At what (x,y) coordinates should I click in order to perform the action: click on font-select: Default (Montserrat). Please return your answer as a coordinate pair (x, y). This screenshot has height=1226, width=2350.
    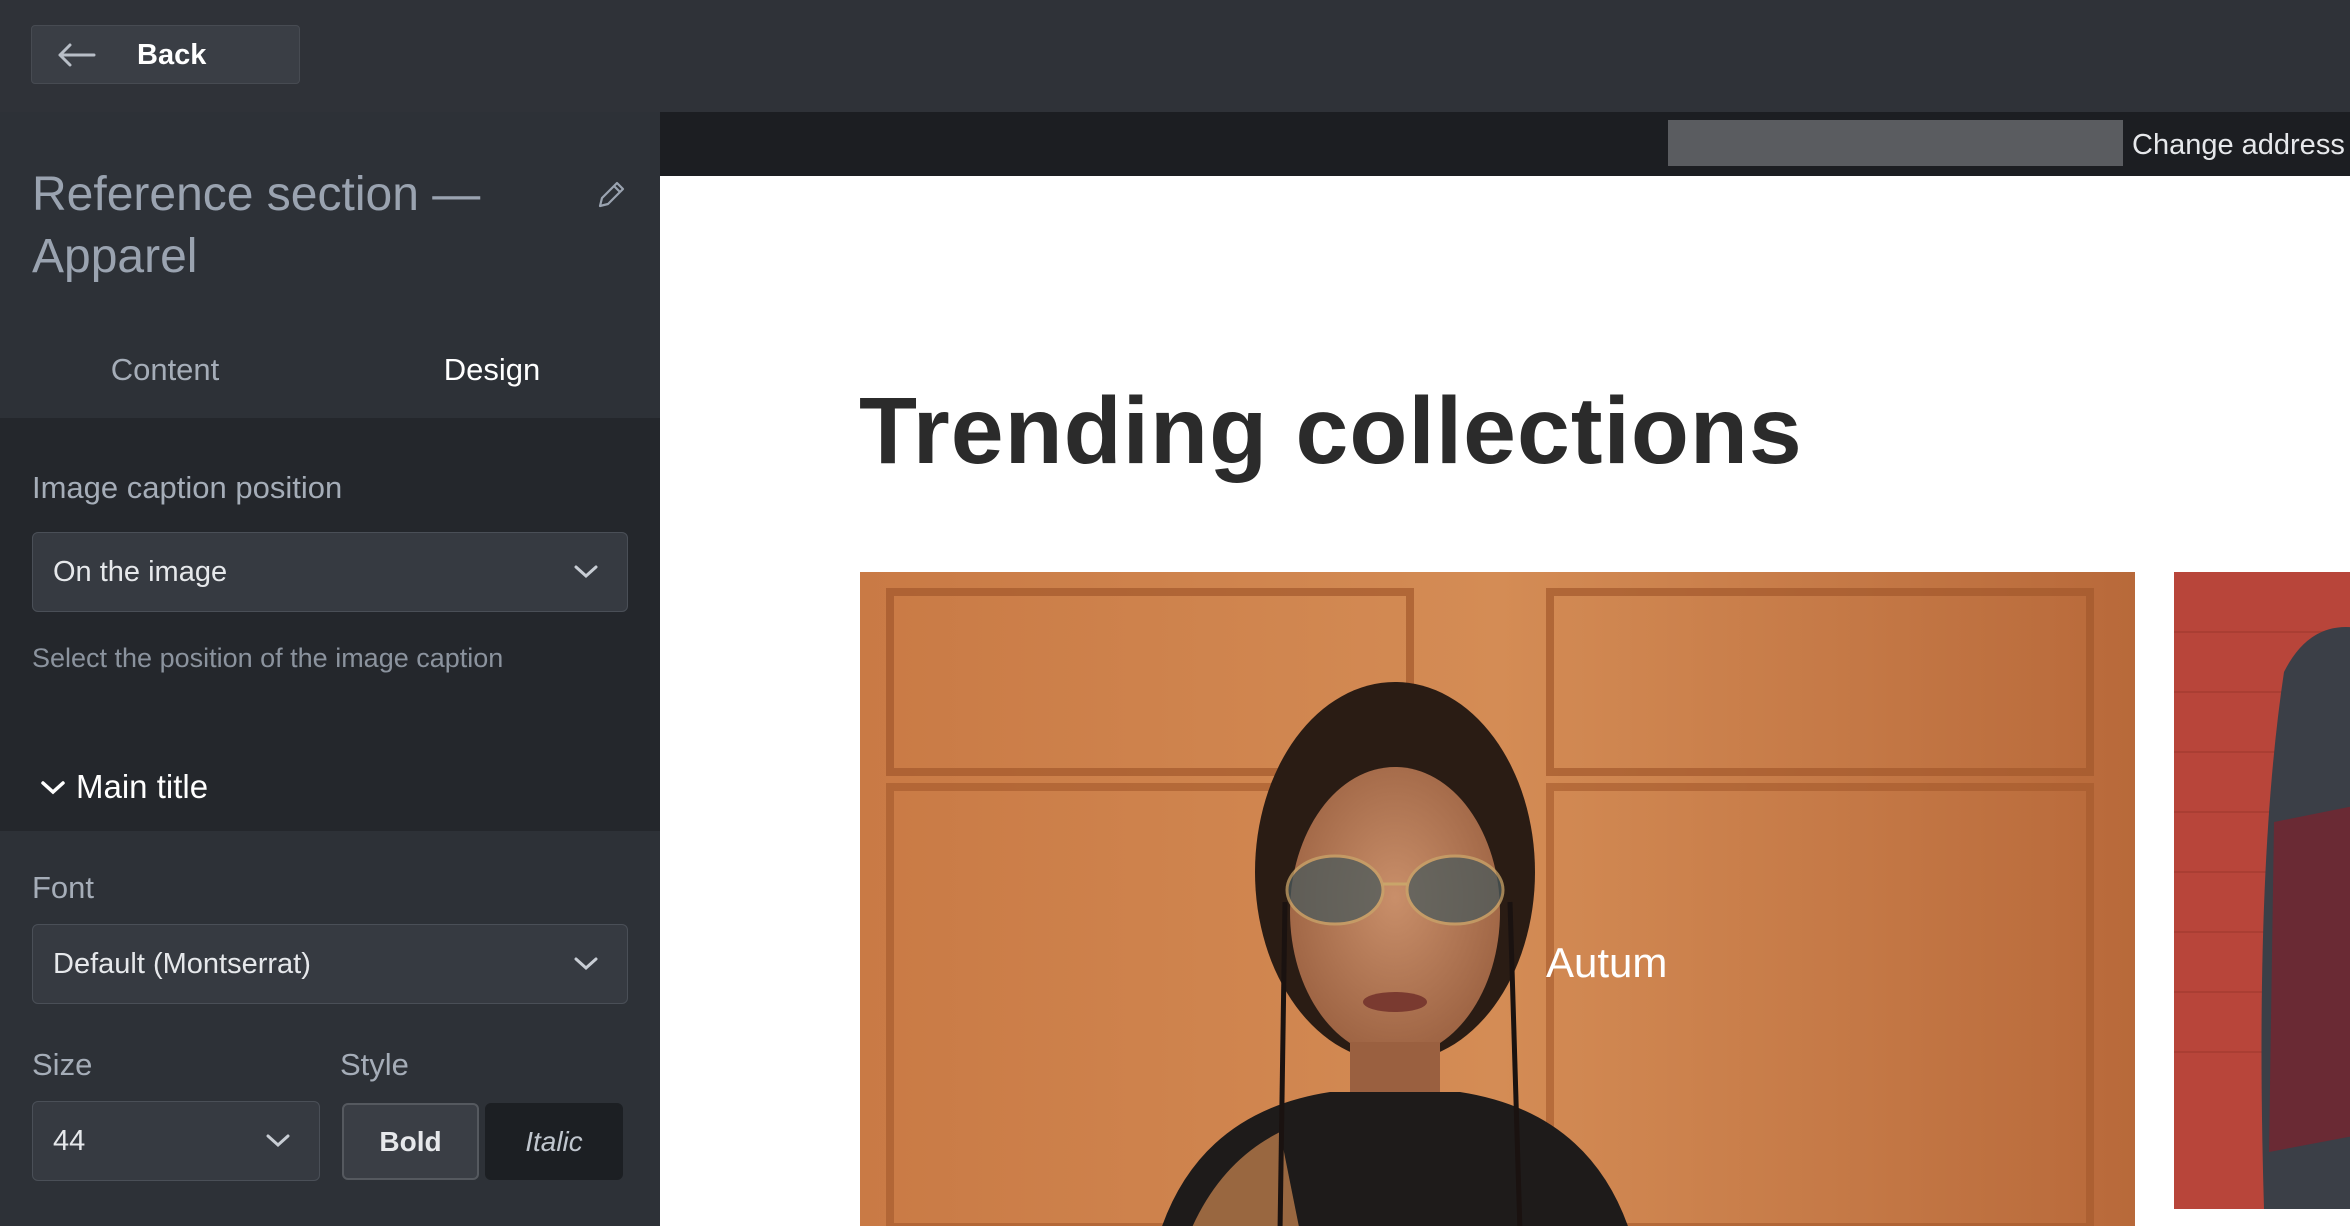
    Looking at the image, I should click on (330, 964).